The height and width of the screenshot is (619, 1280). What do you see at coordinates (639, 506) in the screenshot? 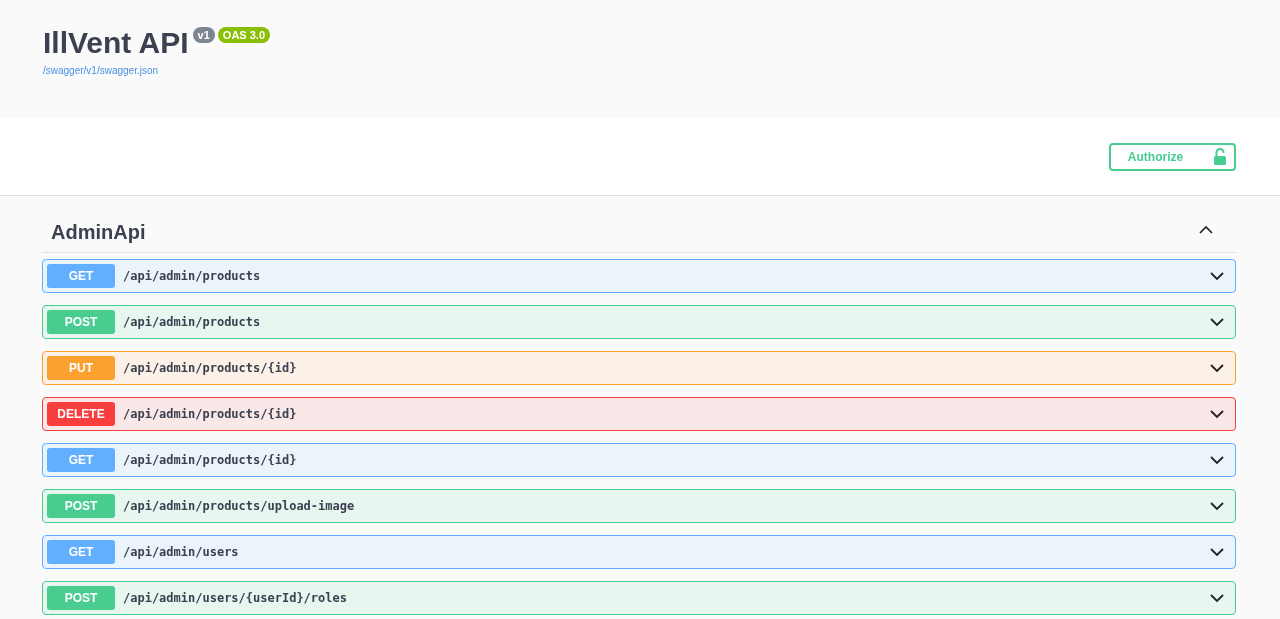
I see `operation-row: POST /api/admin/products/upload-image` at bounding box center [639, 506].